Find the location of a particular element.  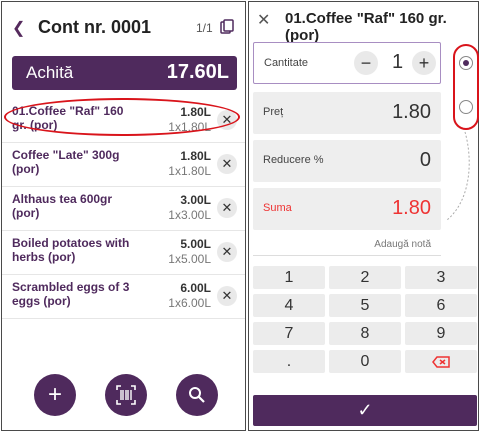

search-button is located at coordinates (197, 395).